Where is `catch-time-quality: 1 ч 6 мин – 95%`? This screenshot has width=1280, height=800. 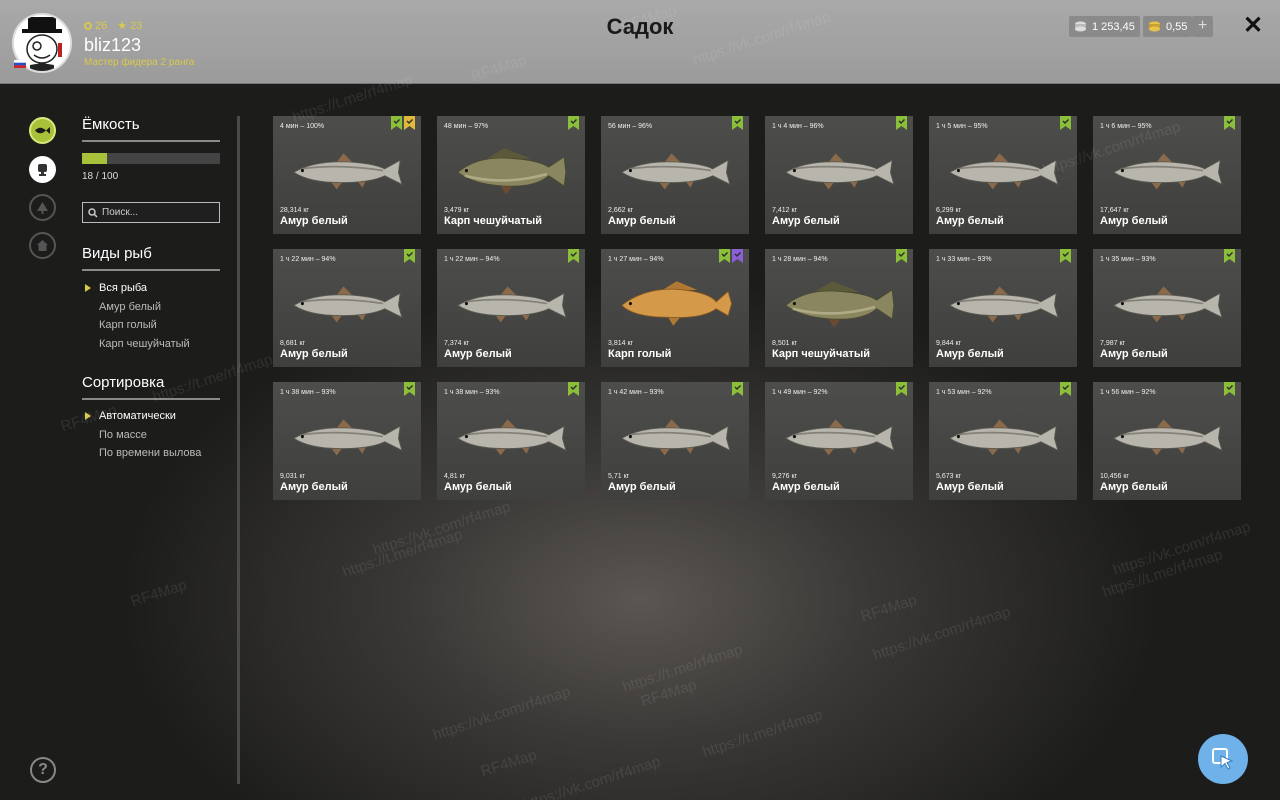 catch-time-quality: 1 ч 6 мин – 95% is located at coordinates (1126, 126).